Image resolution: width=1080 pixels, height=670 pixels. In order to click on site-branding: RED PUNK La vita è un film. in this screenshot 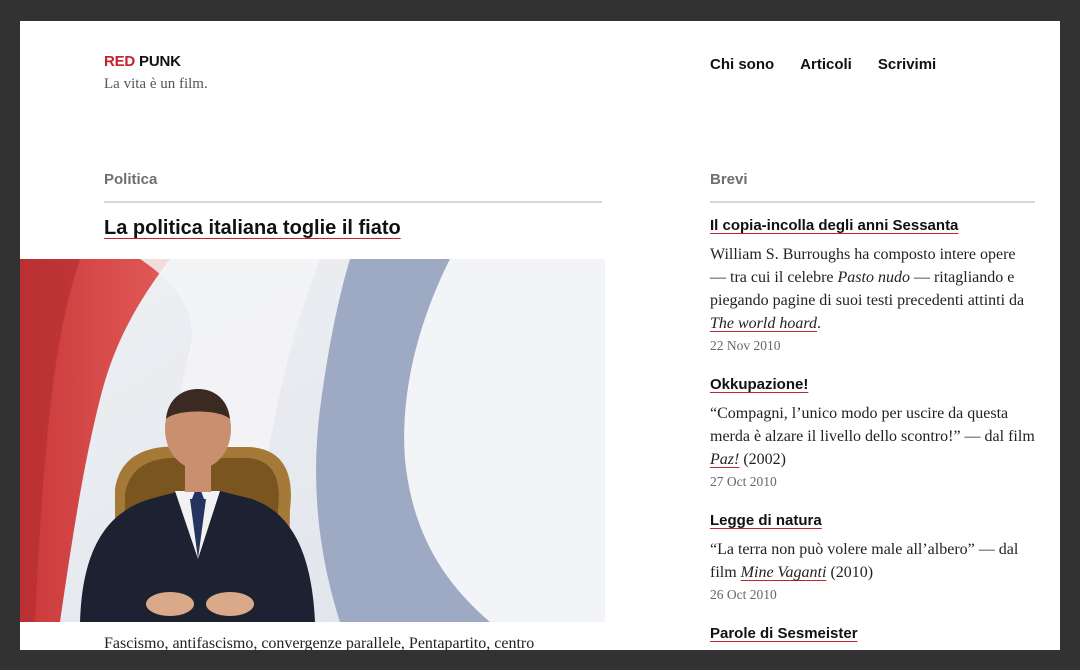, I will do `click(156, 73)`.